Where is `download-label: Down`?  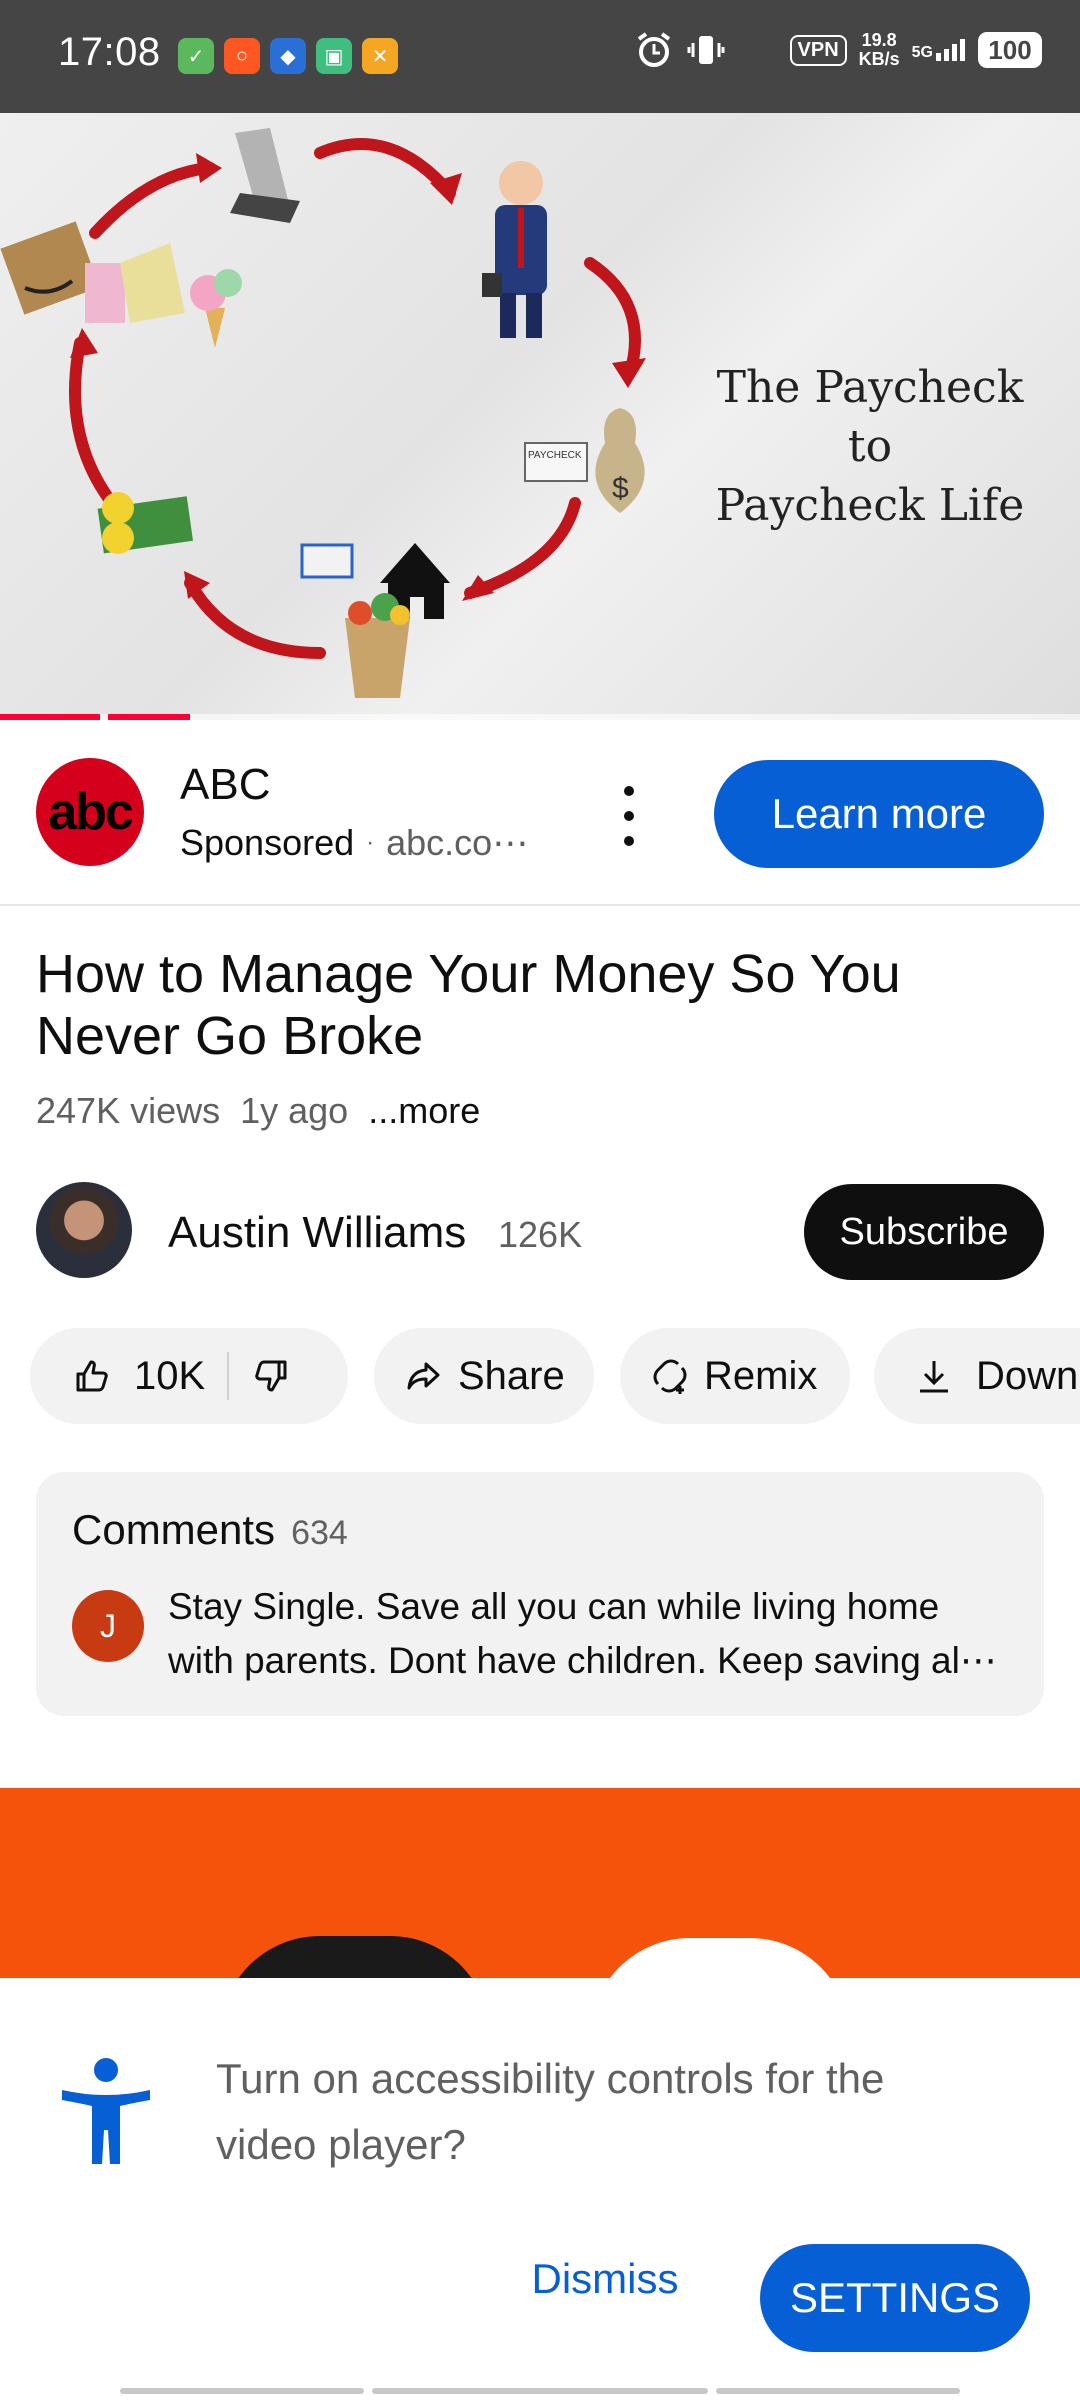 download-label: Down is located at coordinates (1027, 1375).